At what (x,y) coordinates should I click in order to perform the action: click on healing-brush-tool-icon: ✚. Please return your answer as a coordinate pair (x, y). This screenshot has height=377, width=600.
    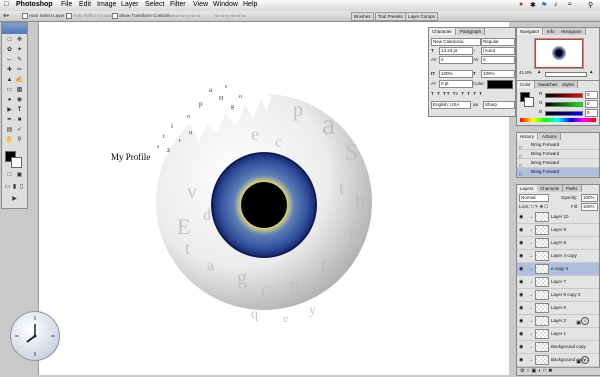
    Looking at the image, I should click on (9, 70).